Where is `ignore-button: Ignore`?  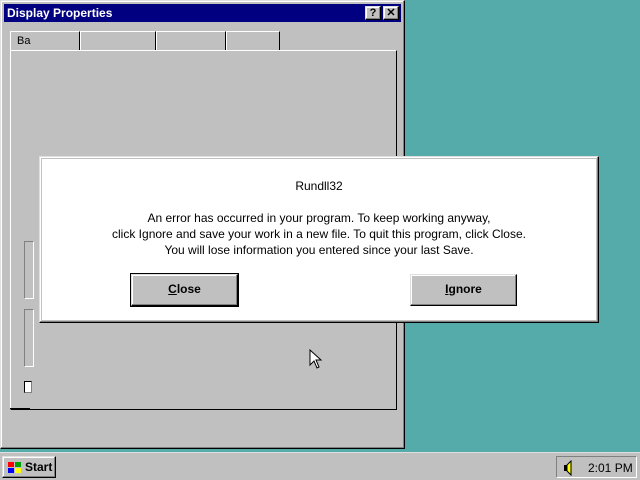 ignore-button: Ignore is located at coordinates (463, 290).